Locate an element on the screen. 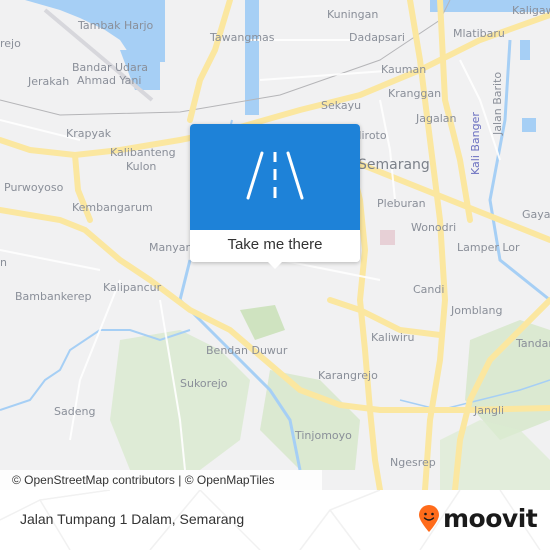  moovit-logo: moovit is located at coordinates (478, 519).